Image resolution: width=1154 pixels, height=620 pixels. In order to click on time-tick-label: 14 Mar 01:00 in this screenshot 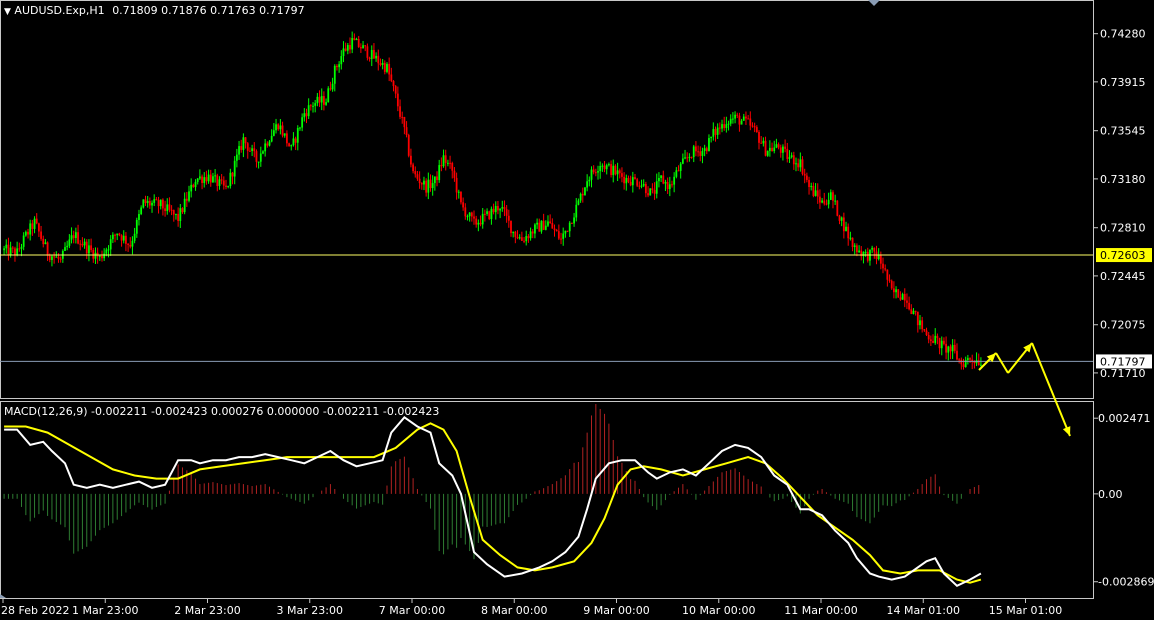, I will do `click(923, 610)`.